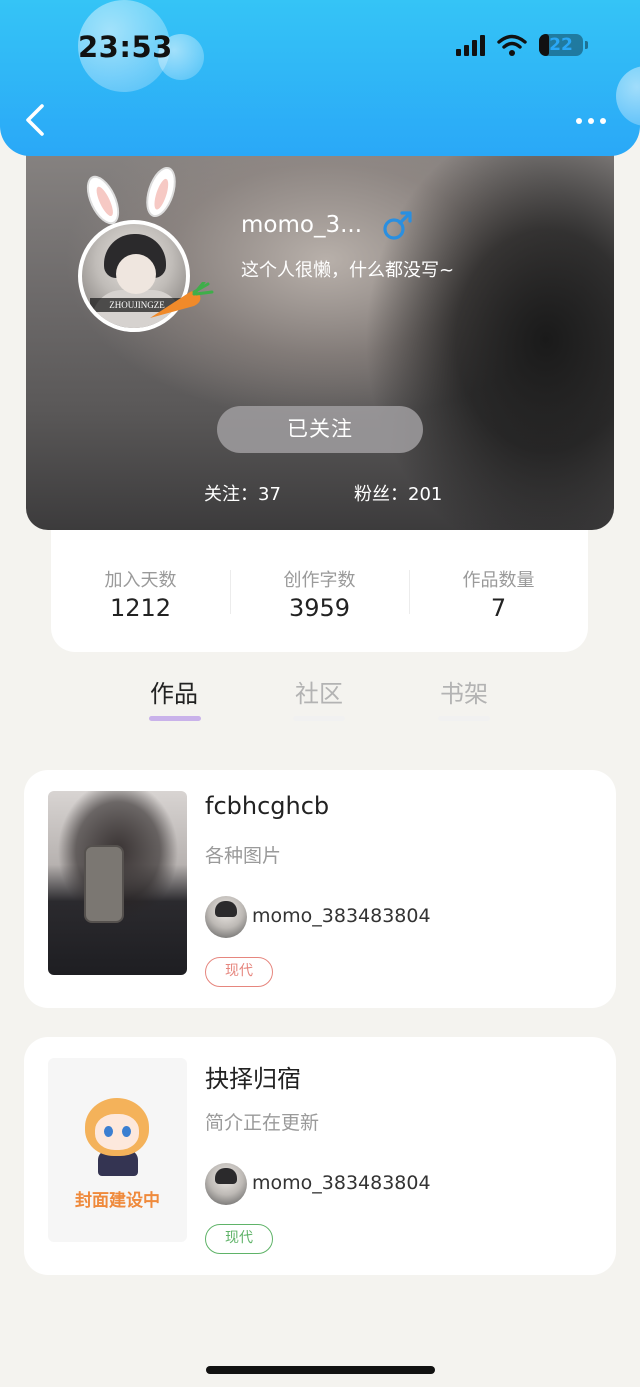 The image size is (640, 1387). Describe the element at coordinates (498, 580) in the screenshot. I see `stat-label: 作品数量` at that location.